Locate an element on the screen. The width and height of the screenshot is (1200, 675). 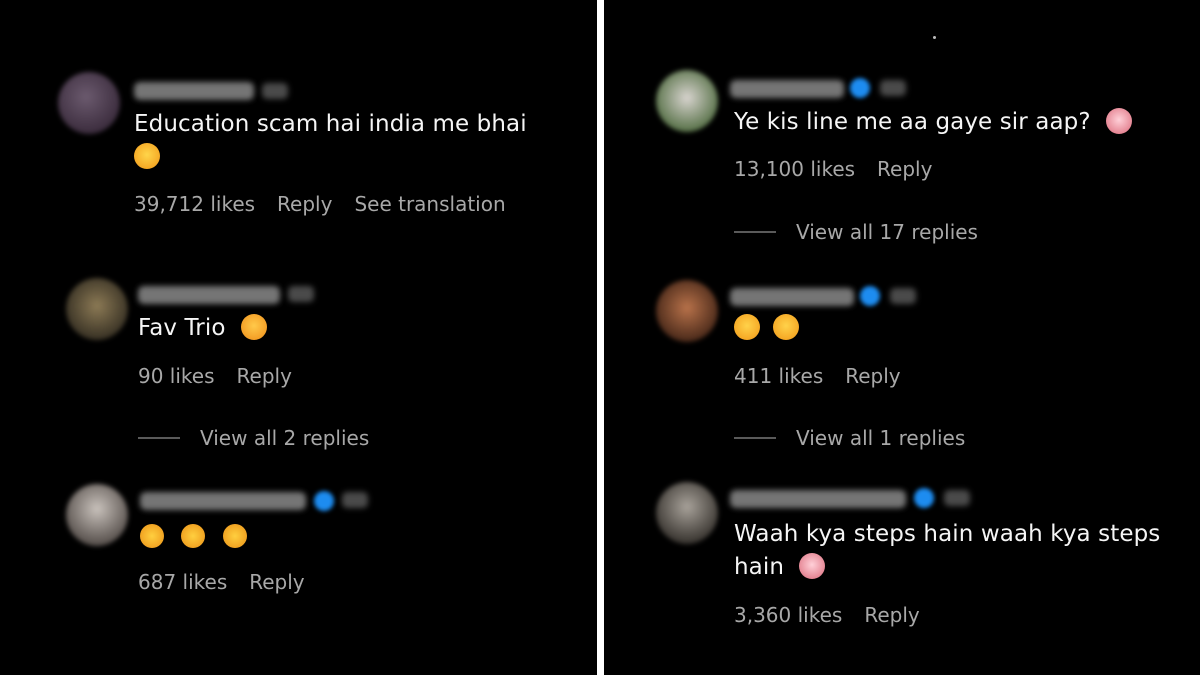
see-translation-link: See translation is located at coordinates (429, 204).